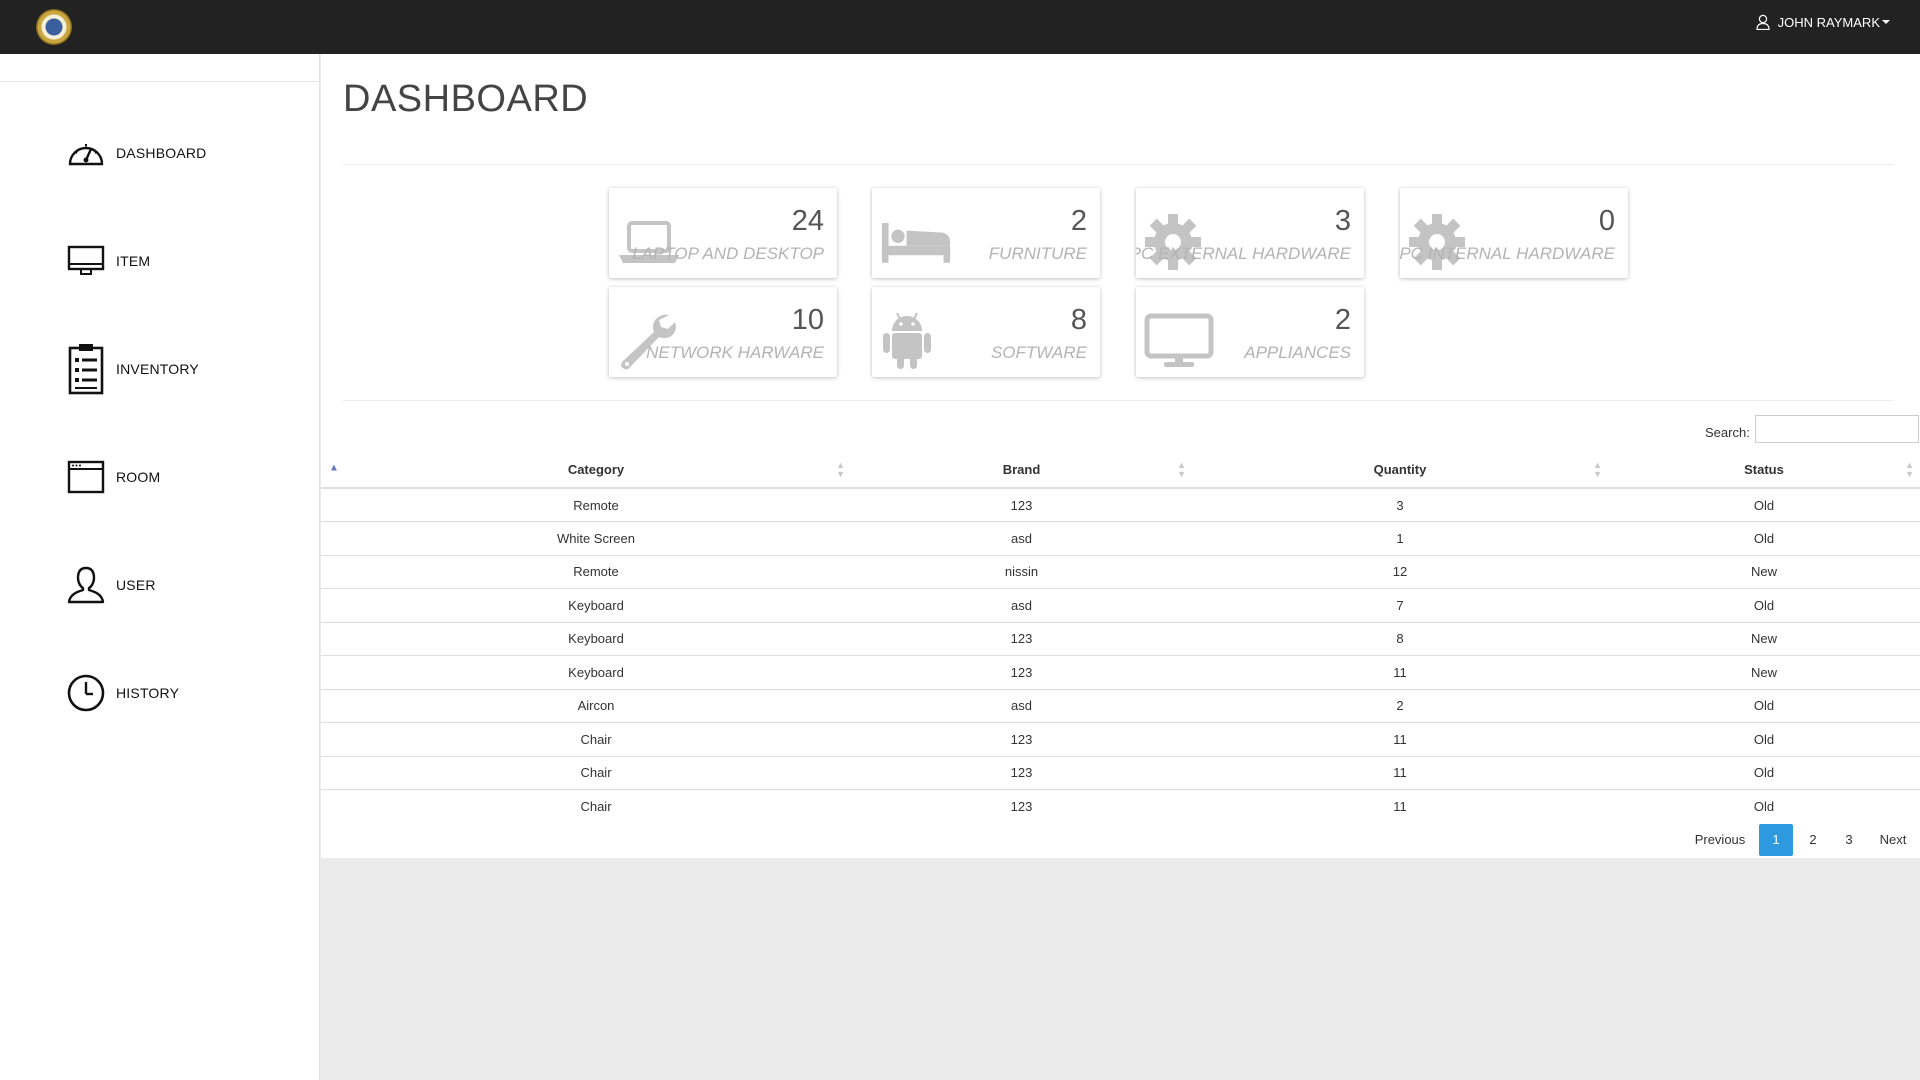 The width and height of the screenshot is (1920, 1080). Describe the element at coordinates (136, 153) in the screenshot. I see `sidebar-item-dashboard: DASHBOARD` at that location.